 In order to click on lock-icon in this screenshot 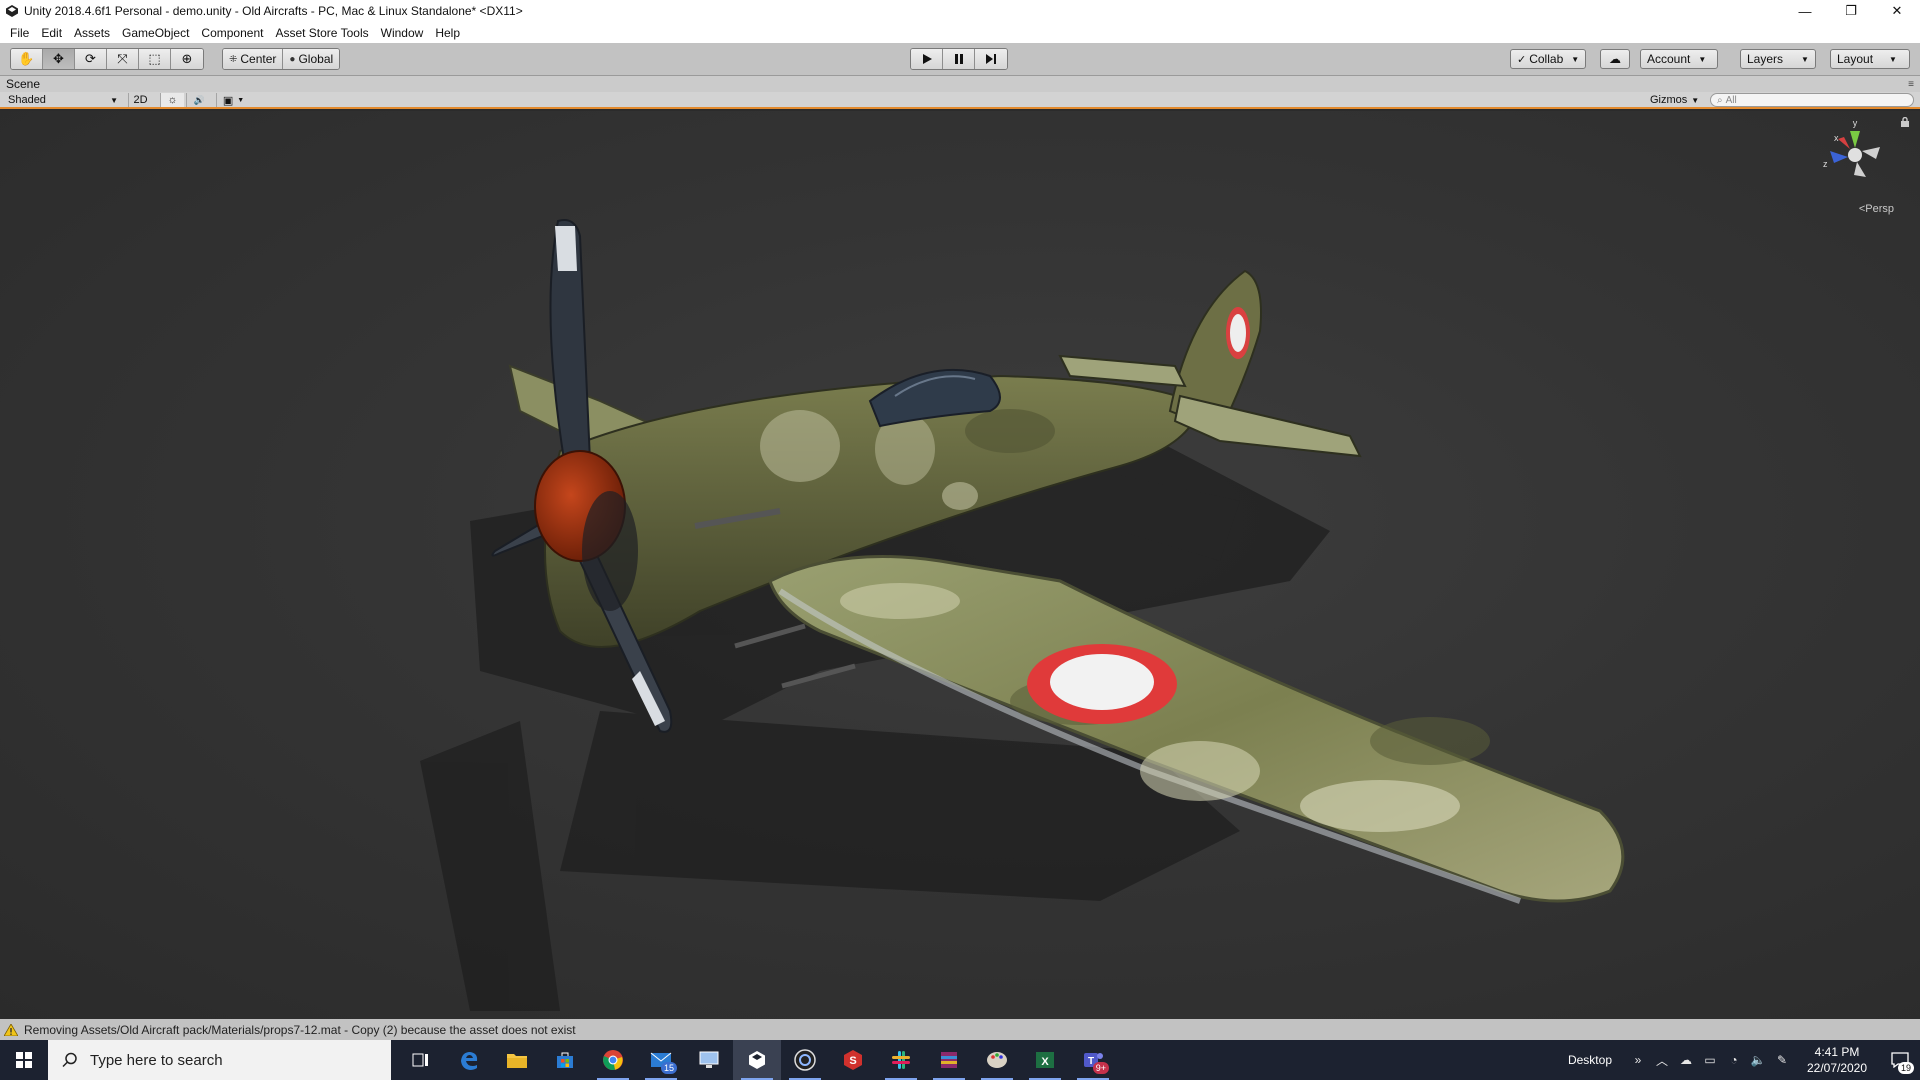, I will do `click(1905, 122)`.